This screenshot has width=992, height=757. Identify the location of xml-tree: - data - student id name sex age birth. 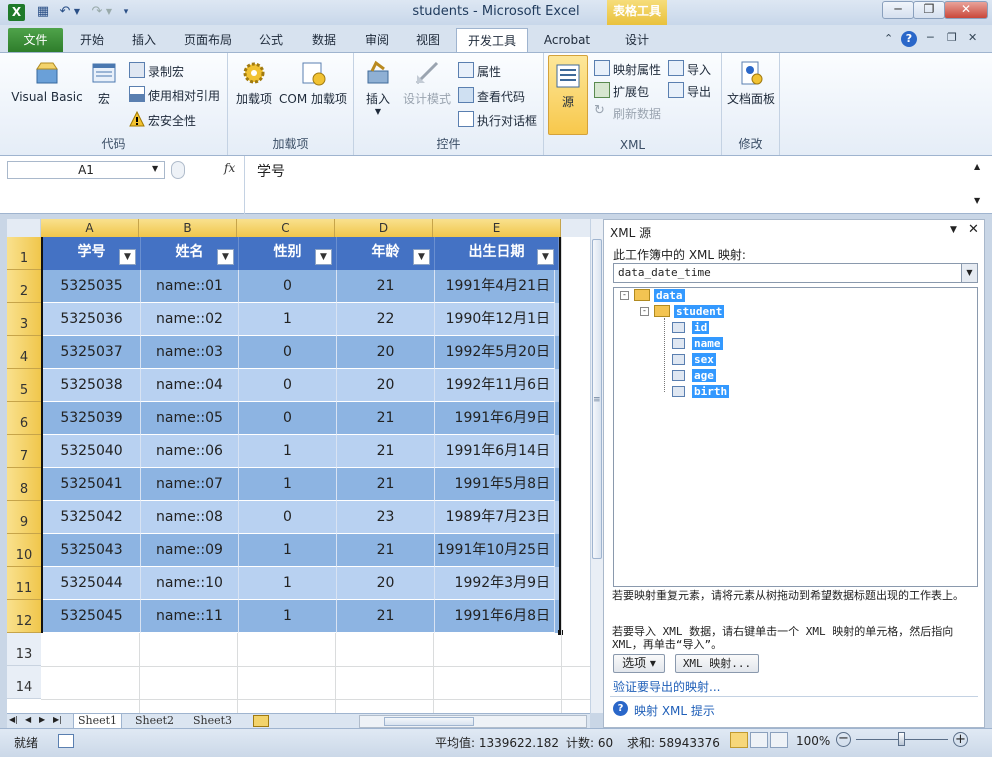
(795, 437).